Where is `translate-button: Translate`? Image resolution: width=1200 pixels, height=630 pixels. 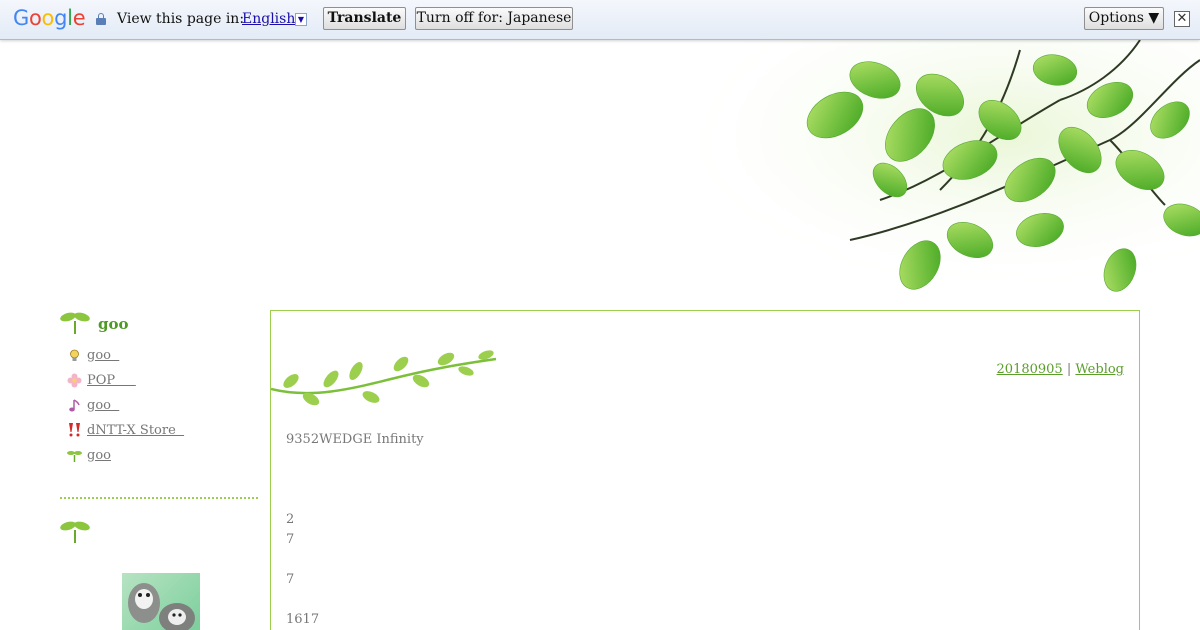
translate-button: Translate is located at coordinates (364, 18).